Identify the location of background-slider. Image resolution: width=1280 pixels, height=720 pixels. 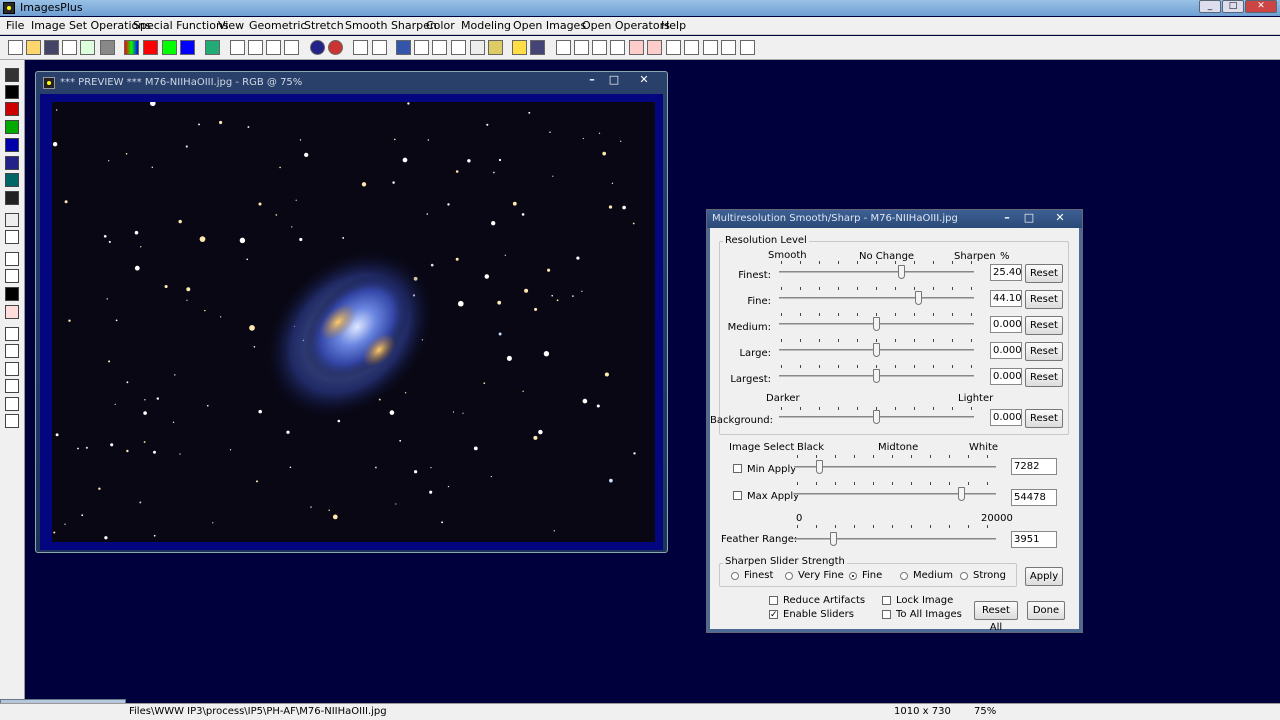
(876, 417).